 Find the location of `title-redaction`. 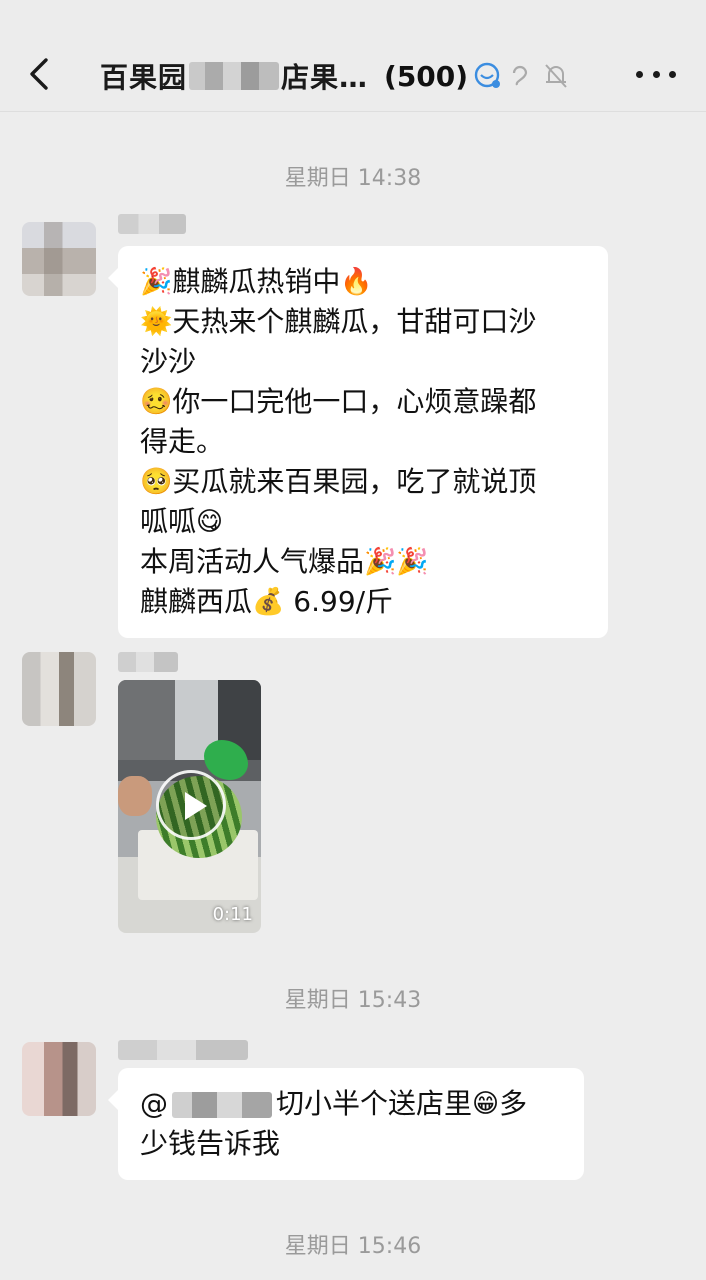

title-redaction is located at coordinates (234, 76).